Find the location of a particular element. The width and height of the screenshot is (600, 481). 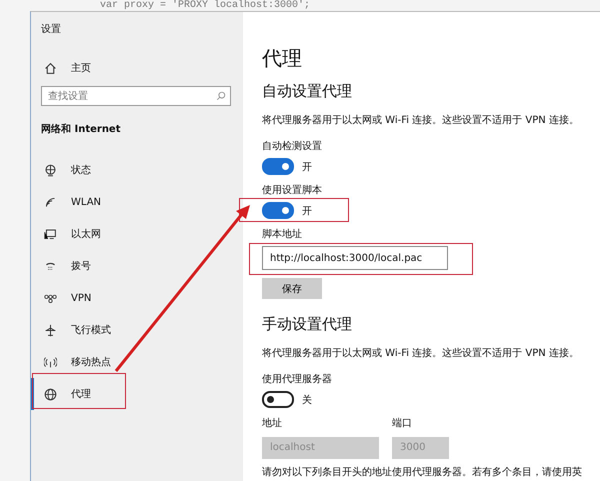

search-icon is located at coordinates (221, 96).